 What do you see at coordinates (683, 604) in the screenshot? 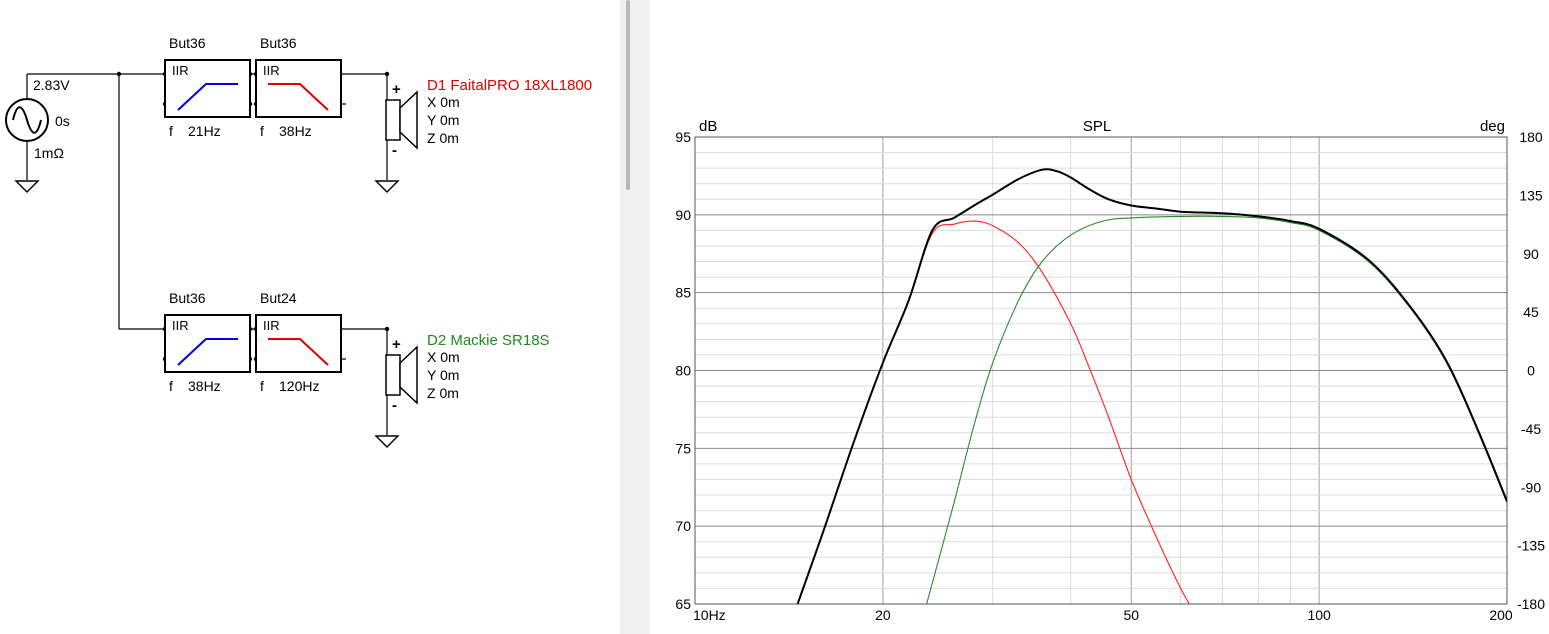
I see `y-tick-label: 65` at bounding box center [683, 604].